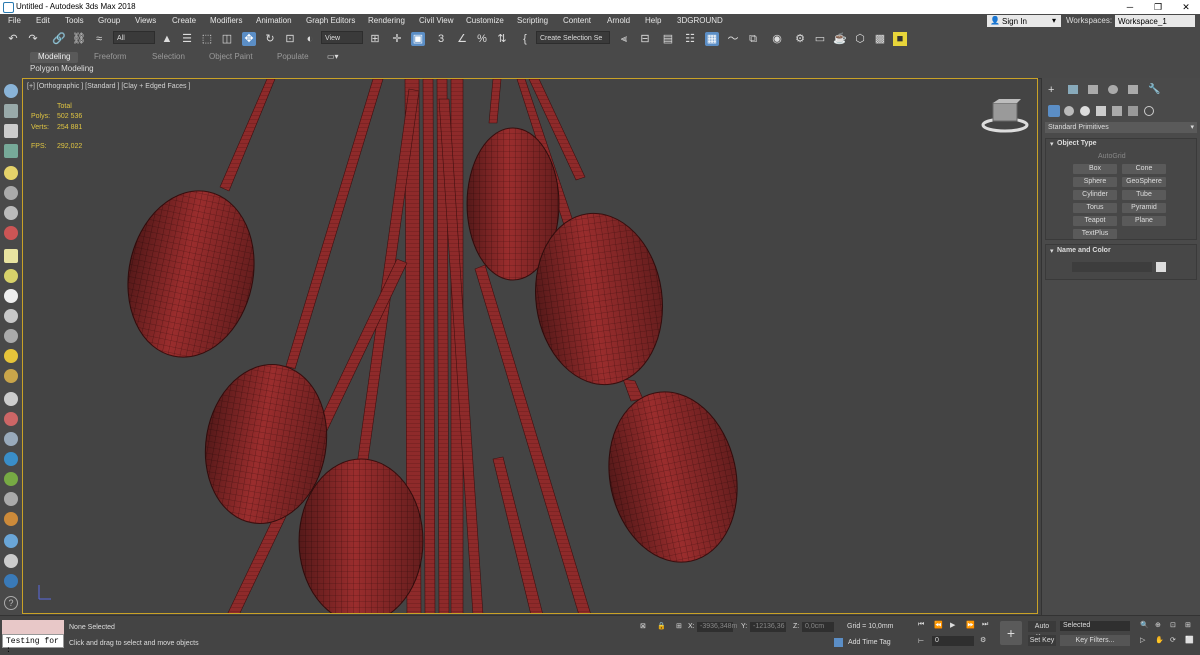 Image resolution: width=1200 pixels, height=655 pixels. Describe the element at coordinates (11, 459) in the screenshot. I see `globe-icon` at that location.